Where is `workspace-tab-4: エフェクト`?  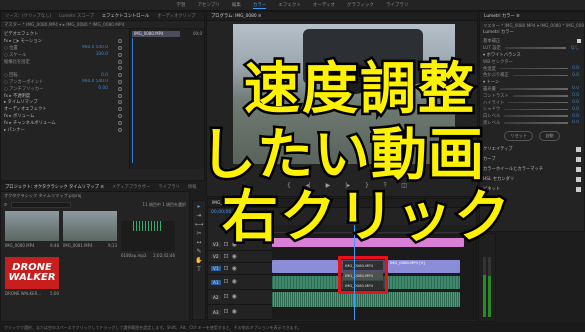 workspace-tab-4: エフェクト is located at coordinates (289, 5).